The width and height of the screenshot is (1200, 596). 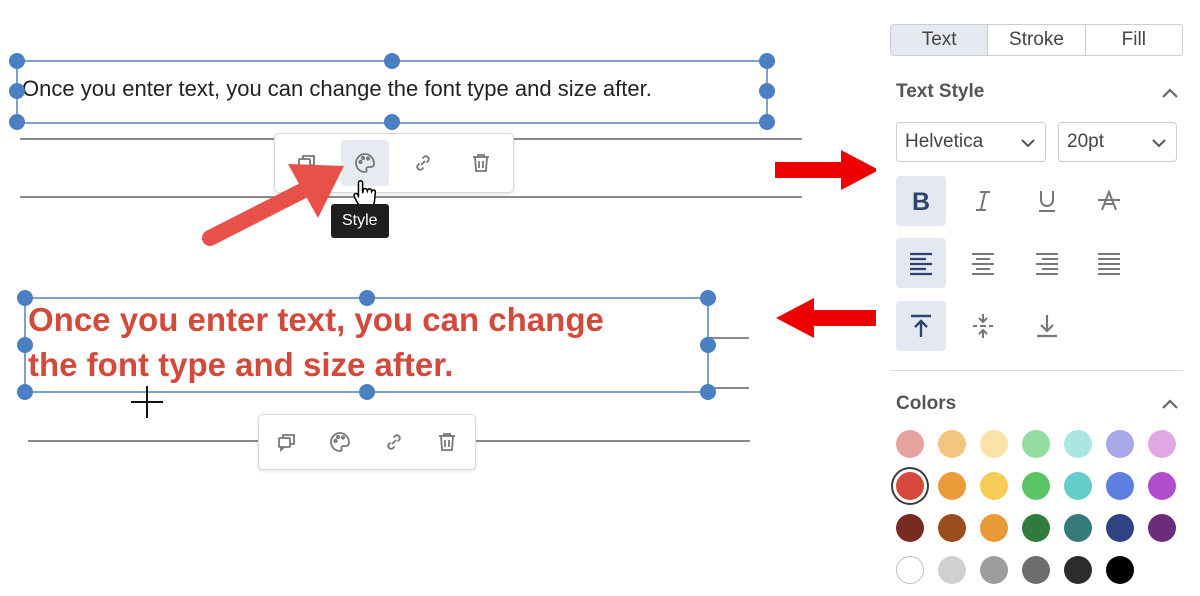 I want to click on duplicate-button, so click(x=287, y=442).